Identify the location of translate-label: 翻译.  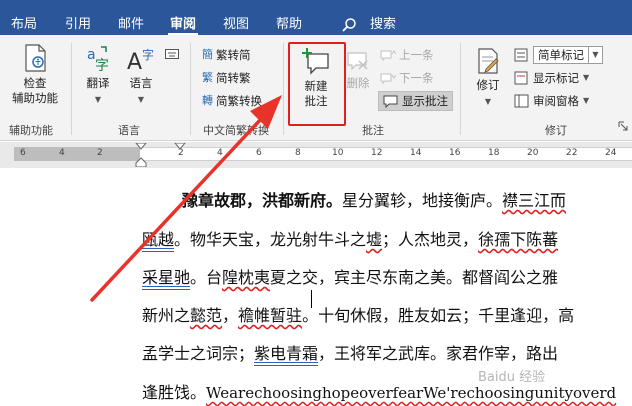
(98, 83).